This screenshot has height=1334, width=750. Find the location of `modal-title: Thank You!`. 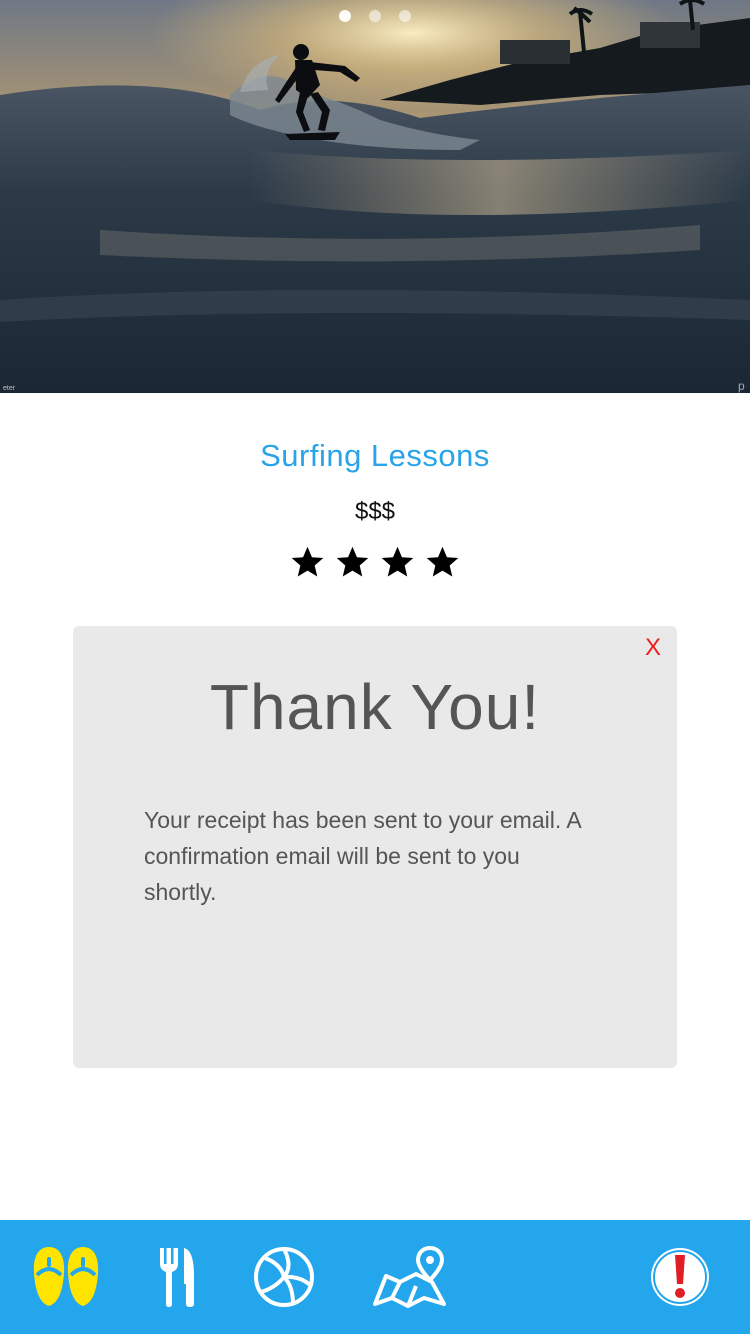

modal-title: Thank You! is located at coordinates (375, 707).